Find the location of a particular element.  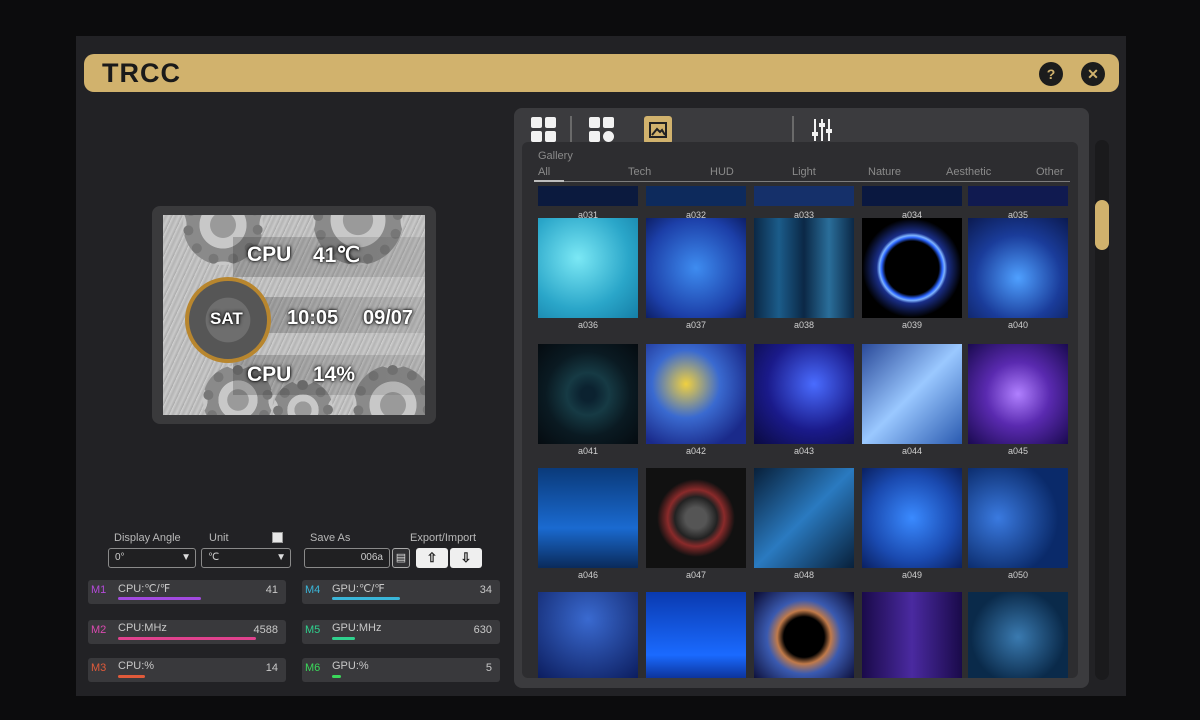

monitor-name: GPU:MHz is located at coordinates (357, 628).